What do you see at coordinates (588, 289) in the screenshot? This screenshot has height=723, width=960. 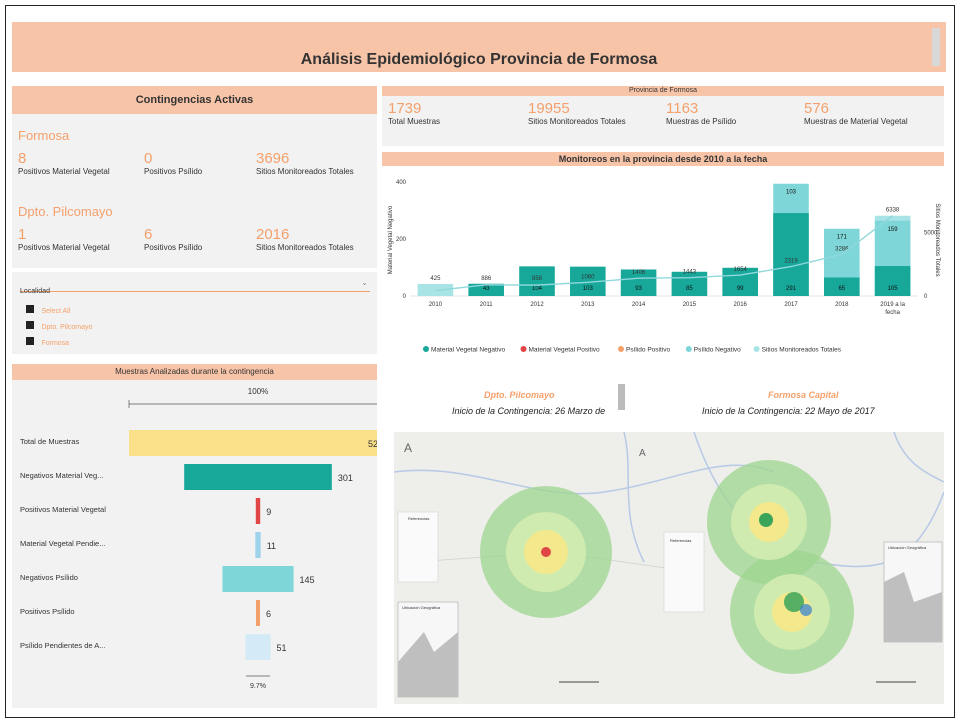 I see `data-label-mv: 103` at bounding box center [588, 289].